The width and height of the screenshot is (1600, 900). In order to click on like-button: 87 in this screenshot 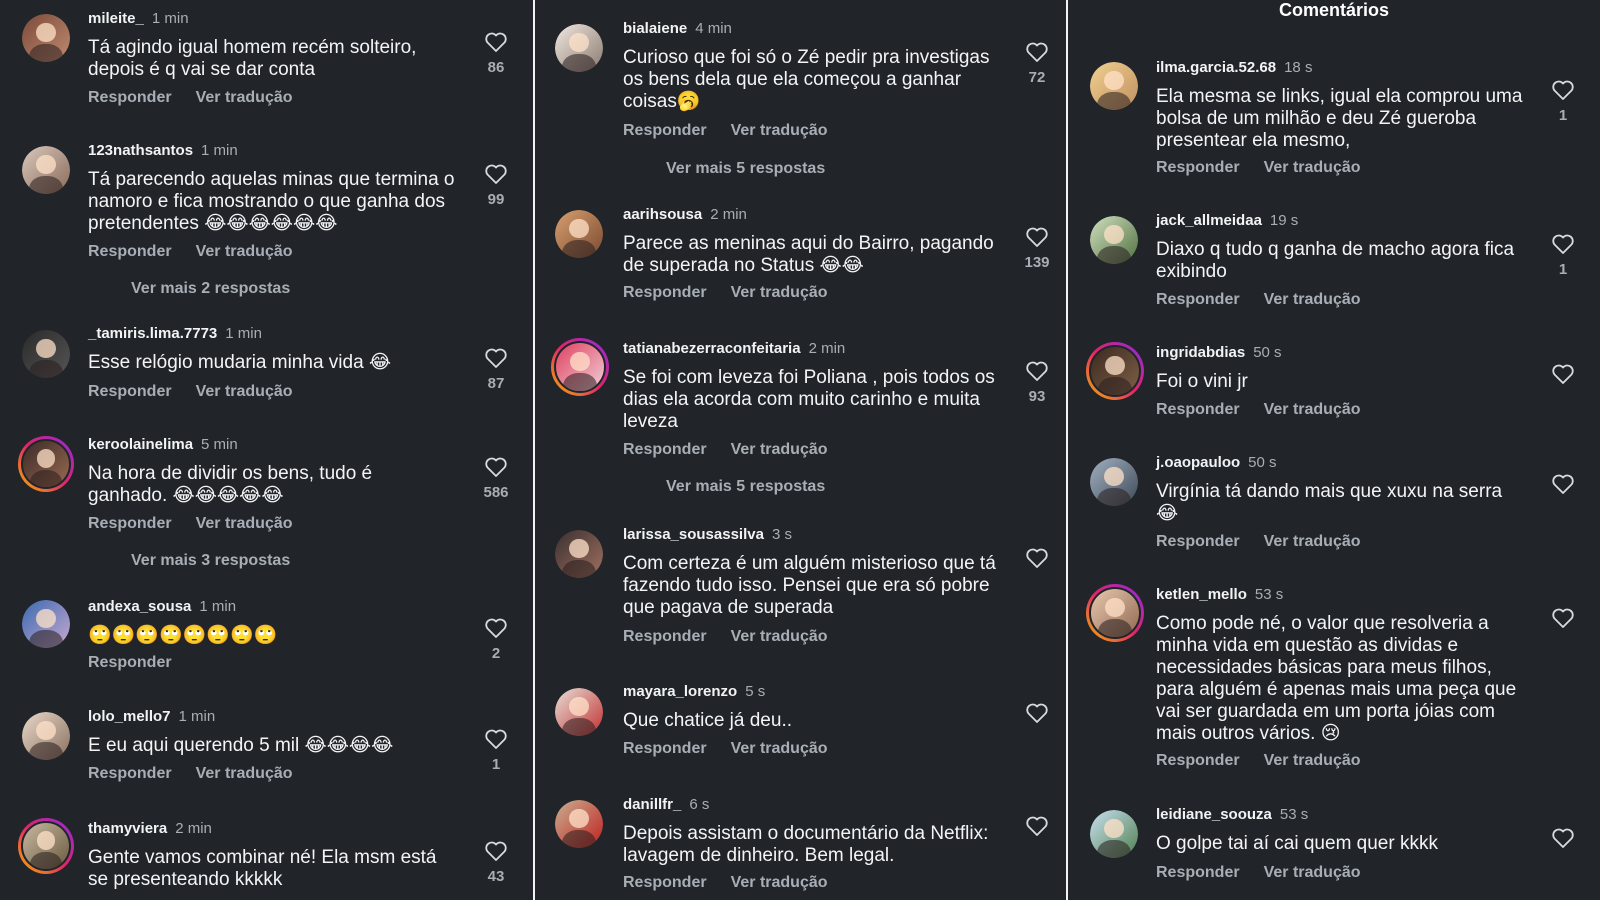, I will do `click(496, 369)`.